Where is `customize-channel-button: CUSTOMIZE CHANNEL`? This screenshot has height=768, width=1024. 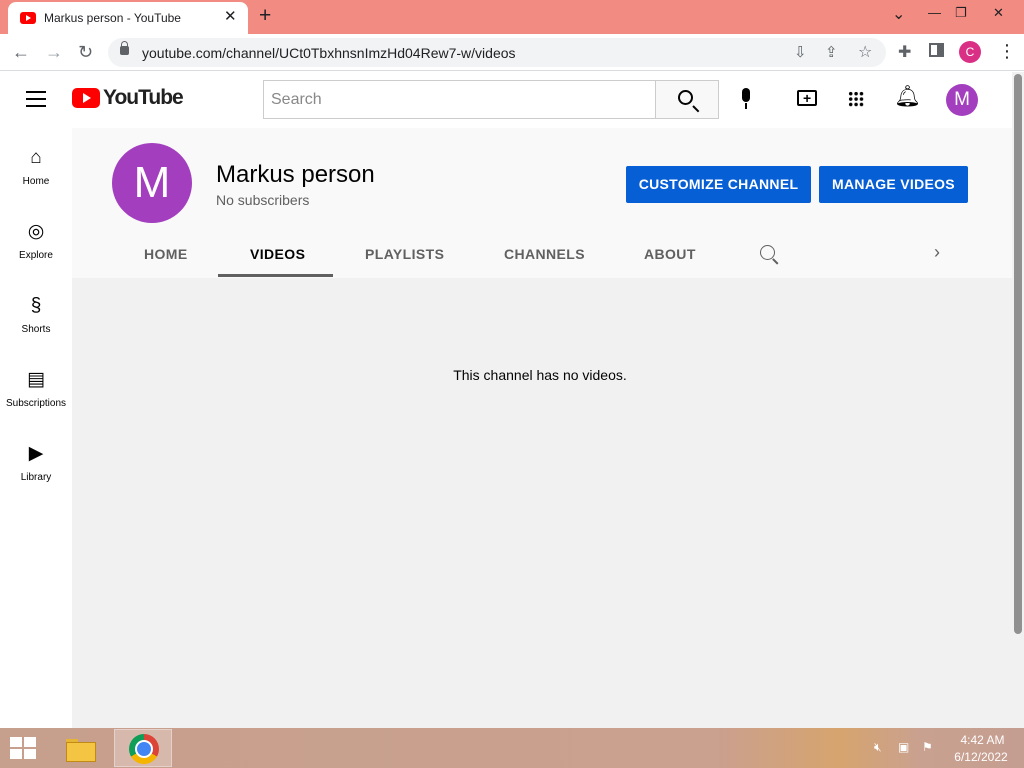 customize-channel-button: CUSTOMIZE CHANNEL is located at coordinates (718, 184).